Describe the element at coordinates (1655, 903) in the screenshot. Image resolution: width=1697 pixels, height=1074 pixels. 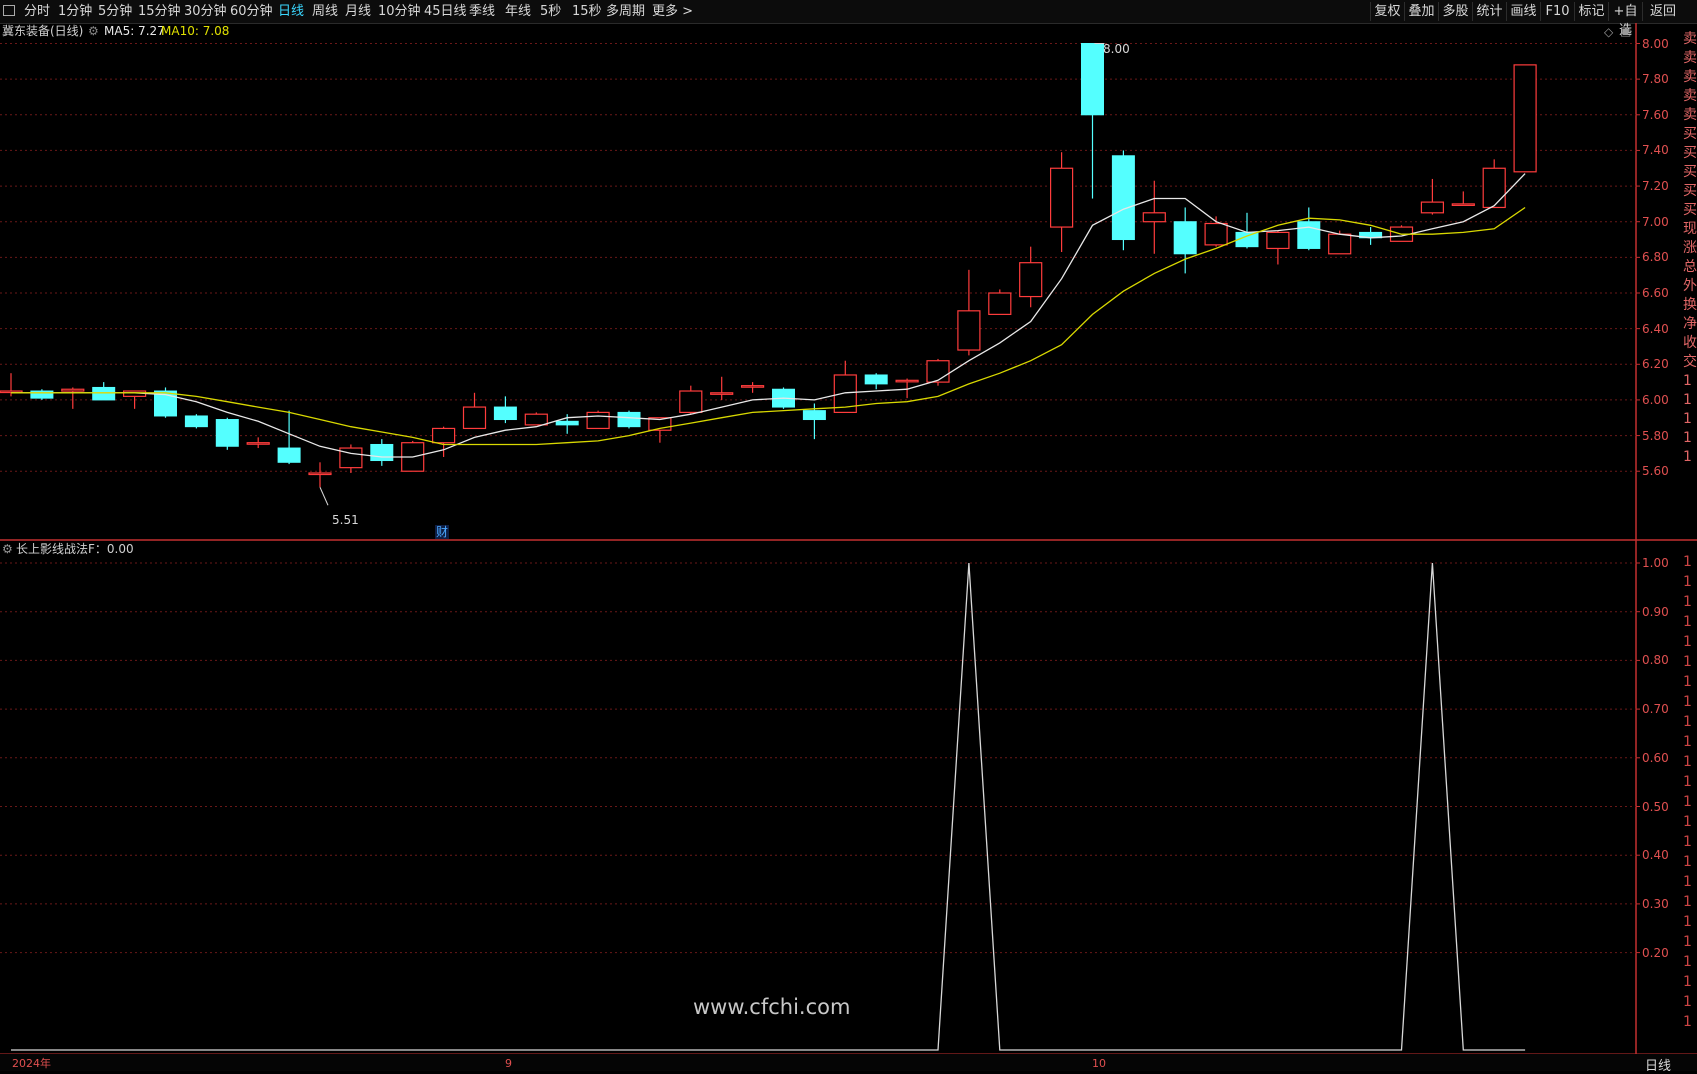
I see `indicator-tick-label: 0.30` at that location.